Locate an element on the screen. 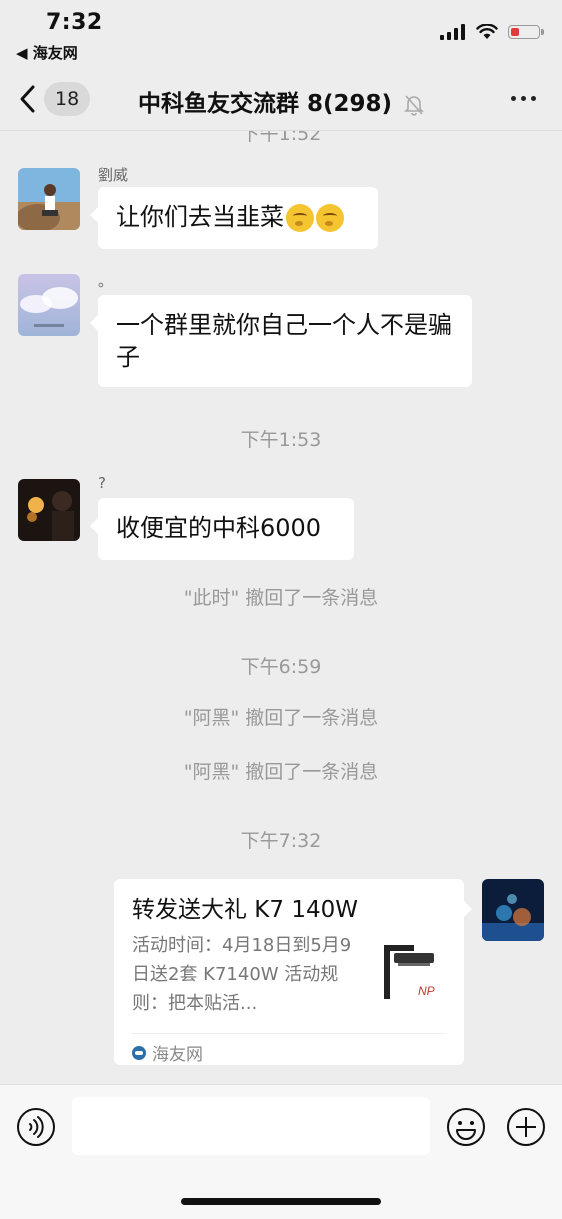 Image resolution: width=562 pixels, height=1219 pixels. signal-icon is located at coordinates (452, 32).